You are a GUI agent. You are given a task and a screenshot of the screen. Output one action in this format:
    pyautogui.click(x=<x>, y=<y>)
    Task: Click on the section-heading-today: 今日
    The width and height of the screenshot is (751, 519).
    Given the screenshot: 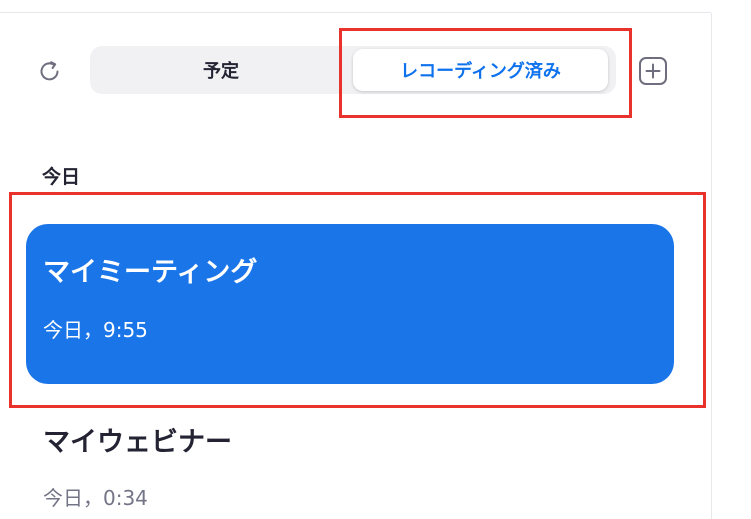 What is the action you would take?
    pyautogui.click(x=61, y=177)
    